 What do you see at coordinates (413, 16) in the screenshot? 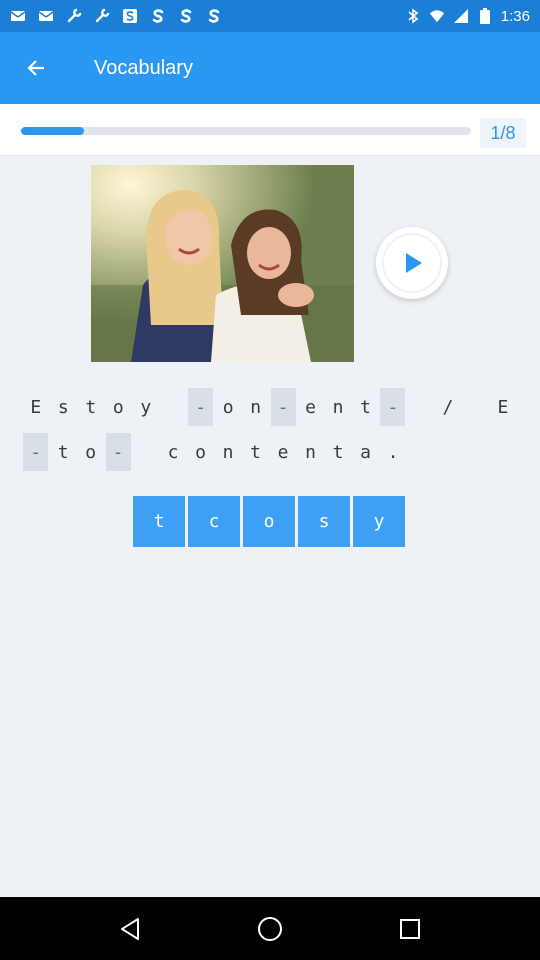
I see `bluetooth-icon` at bounding box center [413, 16].